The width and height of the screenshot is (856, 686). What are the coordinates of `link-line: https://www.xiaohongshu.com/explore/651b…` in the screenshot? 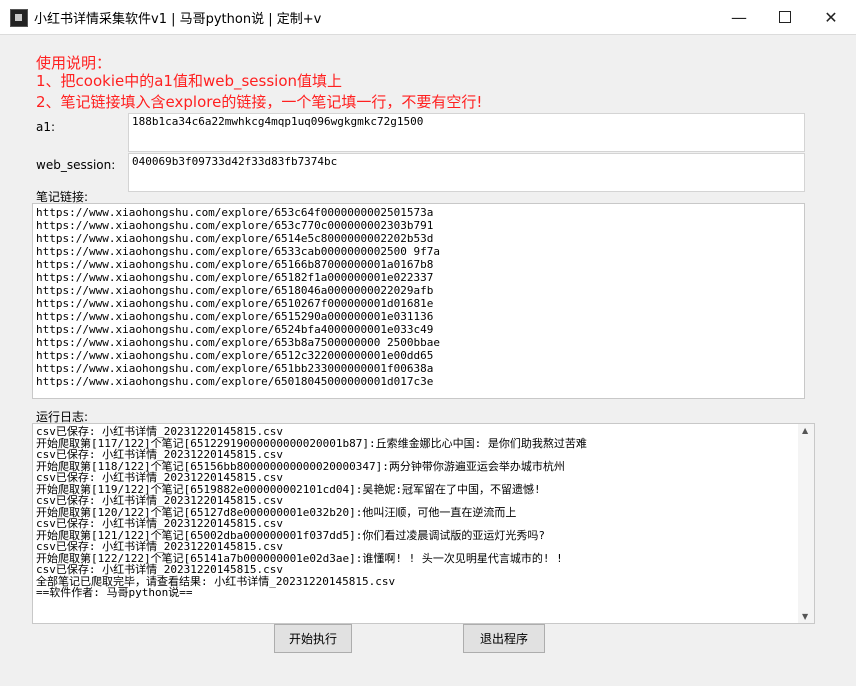 It's located at (235, 368).